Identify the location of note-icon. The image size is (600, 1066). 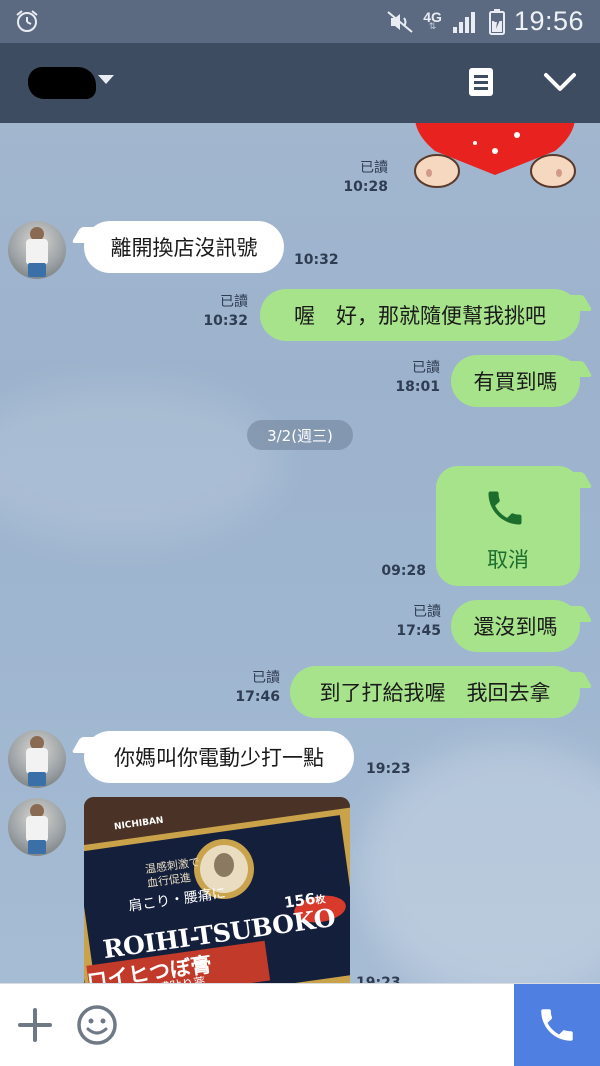
(481, 82).